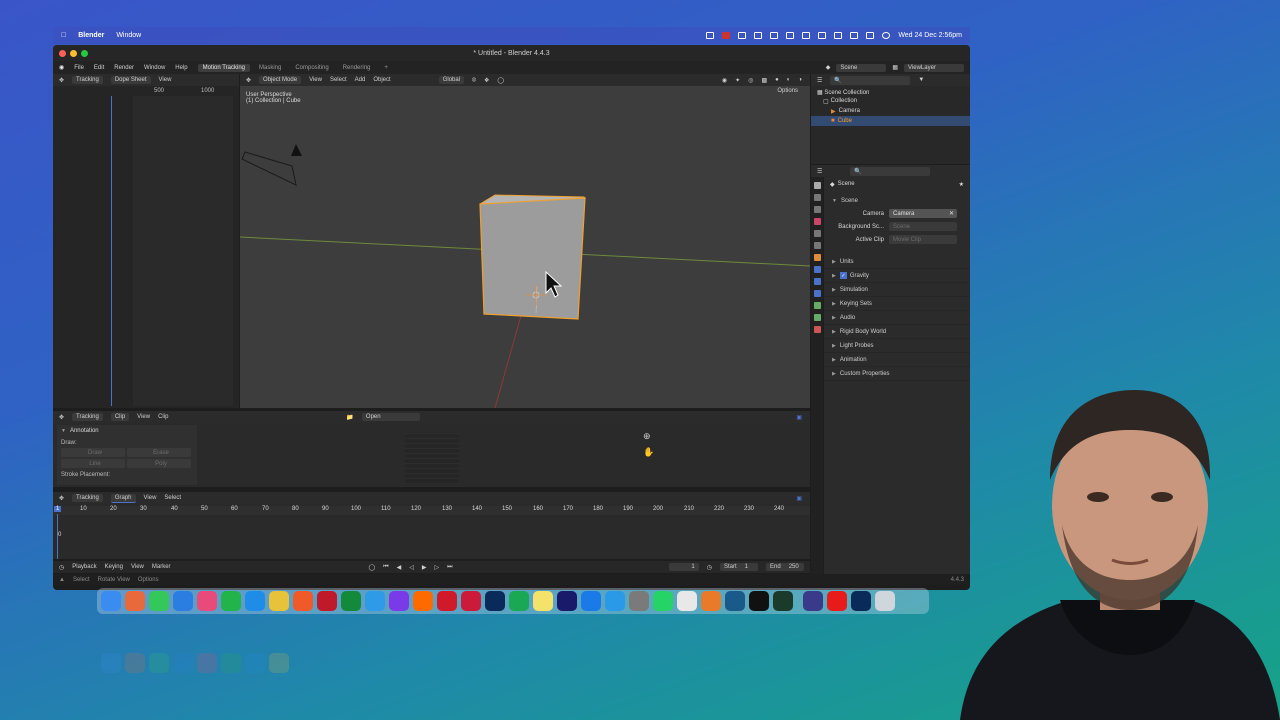 This screenshot has width=1280, height=720. What do you see at coordinates (303, 601) in the screenshot?
I see `brave-icon` at bounding box center [303, 601].